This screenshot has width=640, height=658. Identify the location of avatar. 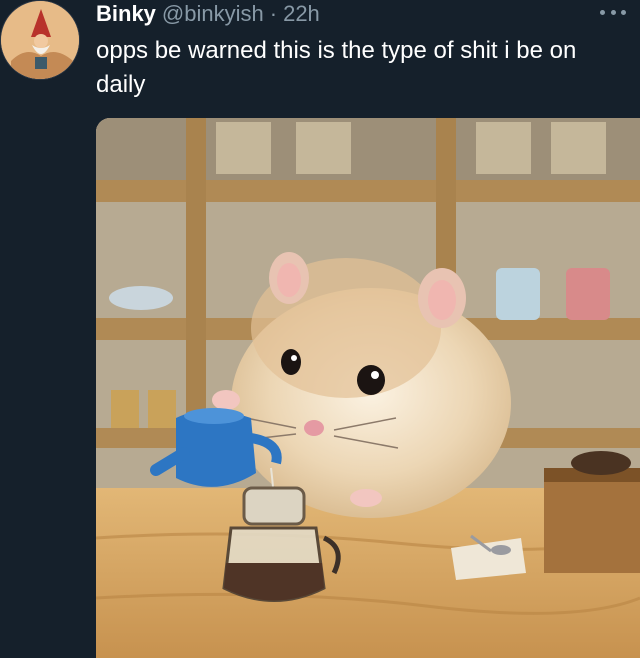
(40, 40).